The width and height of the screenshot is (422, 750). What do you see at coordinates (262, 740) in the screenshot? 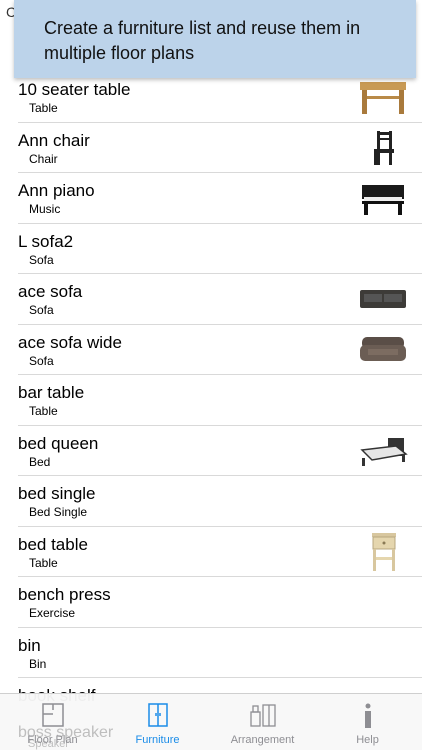
I see `tab-label: Arrangement` at bounding box center [262, 740].